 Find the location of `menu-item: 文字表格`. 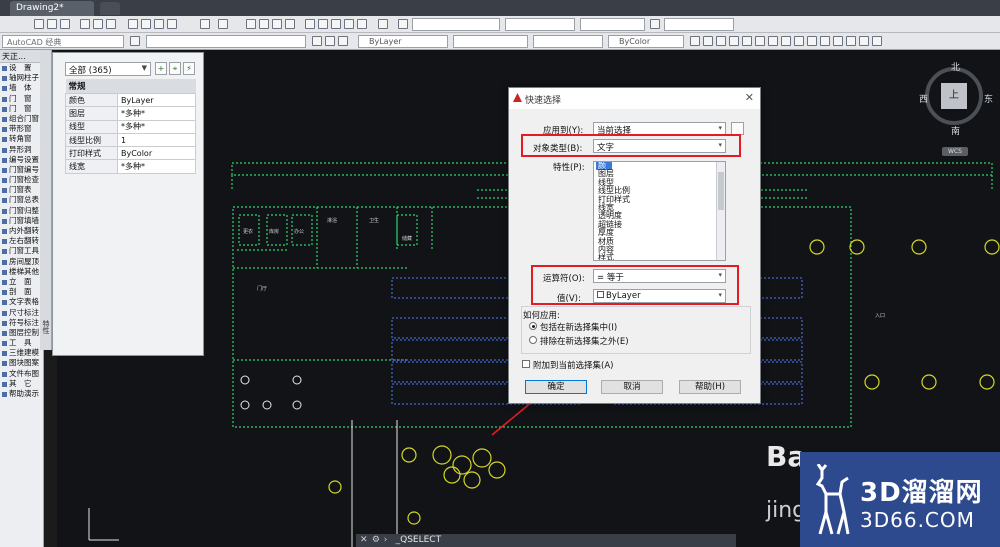

menu-item: 文字表格 is located at coordinates (21, 302).